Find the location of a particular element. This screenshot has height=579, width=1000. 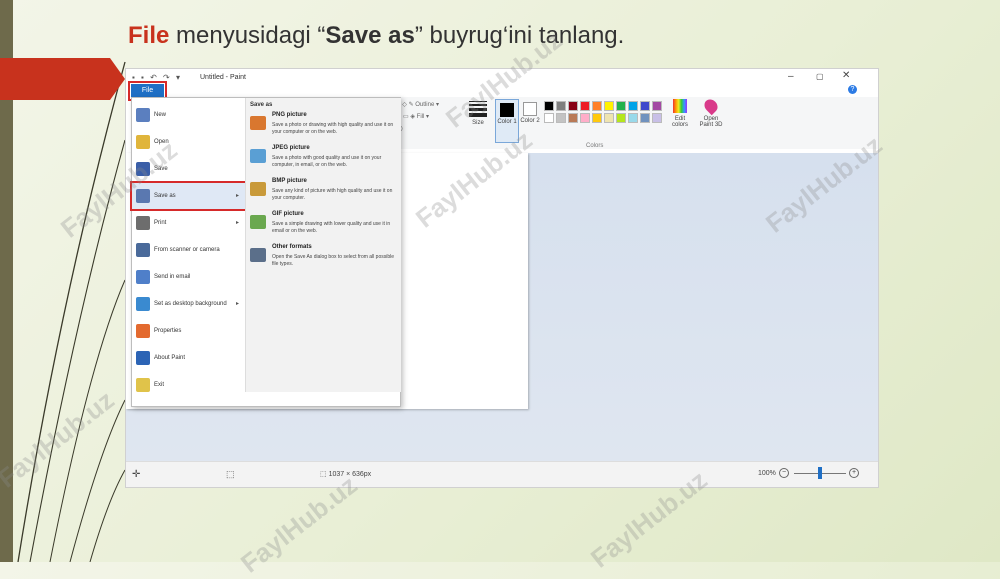

file-menu-item-print: Print ▸ is located at coordinates (188, 223).